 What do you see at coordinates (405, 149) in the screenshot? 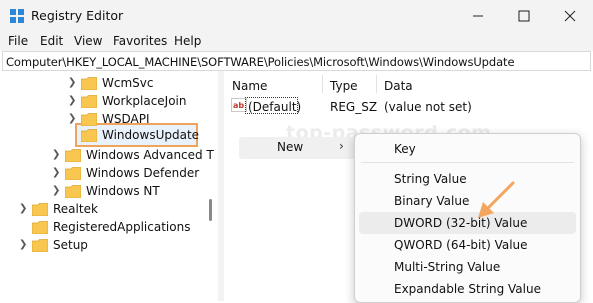
I see `menu-item-key: Key` at bounding box center [405, 149].